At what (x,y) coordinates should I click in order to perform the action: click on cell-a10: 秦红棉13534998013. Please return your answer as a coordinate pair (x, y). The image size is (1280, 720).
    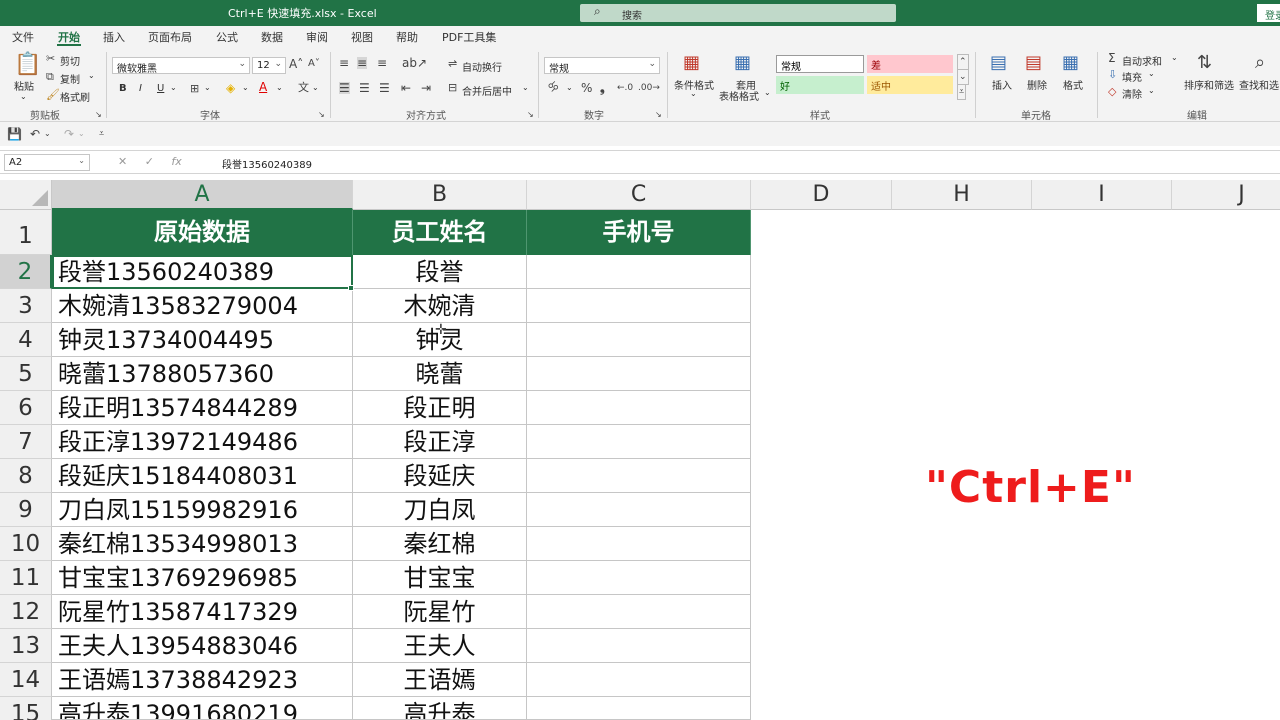
    Looking at the image, I should click on (202, 544).